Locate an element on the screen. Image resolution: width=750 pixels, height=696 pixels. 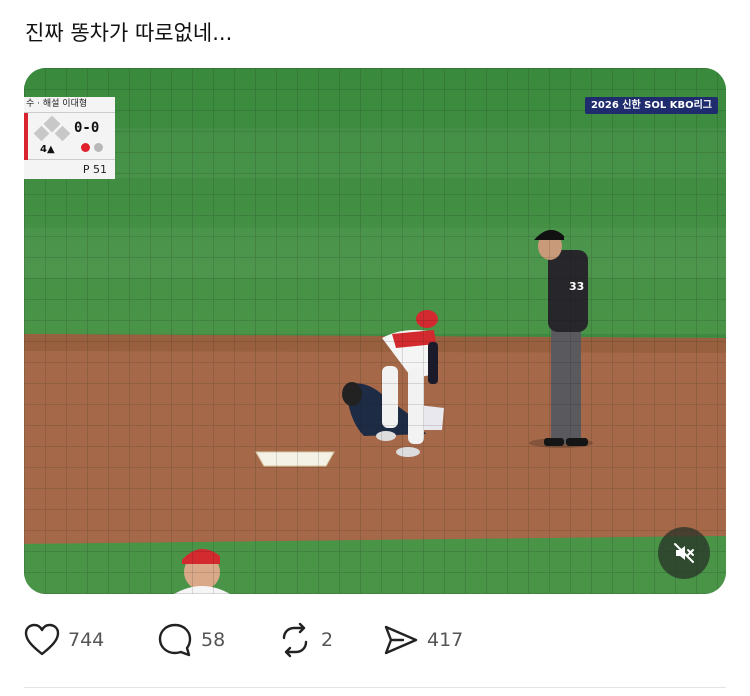
mute-button is located at coordinates (684, 553).